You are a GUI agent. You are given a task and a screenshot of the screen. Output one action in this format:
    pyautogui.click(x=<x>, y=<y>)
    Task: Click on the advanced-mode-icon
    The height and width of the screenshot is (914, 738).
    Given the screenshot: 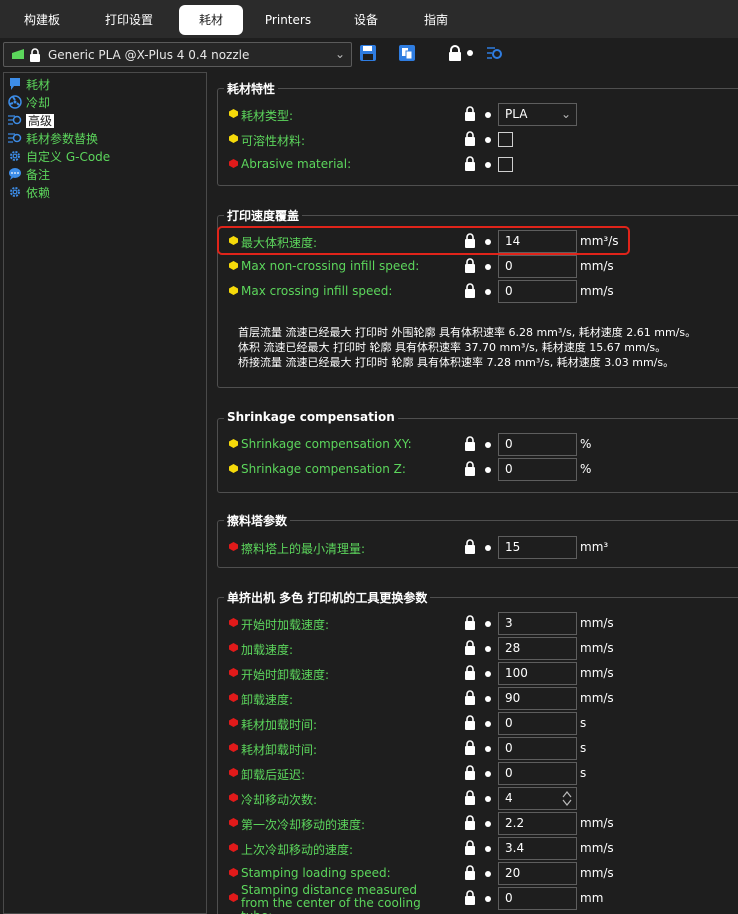 What is the action you would take?
    pyautogui.click(x=495, y=53)
    